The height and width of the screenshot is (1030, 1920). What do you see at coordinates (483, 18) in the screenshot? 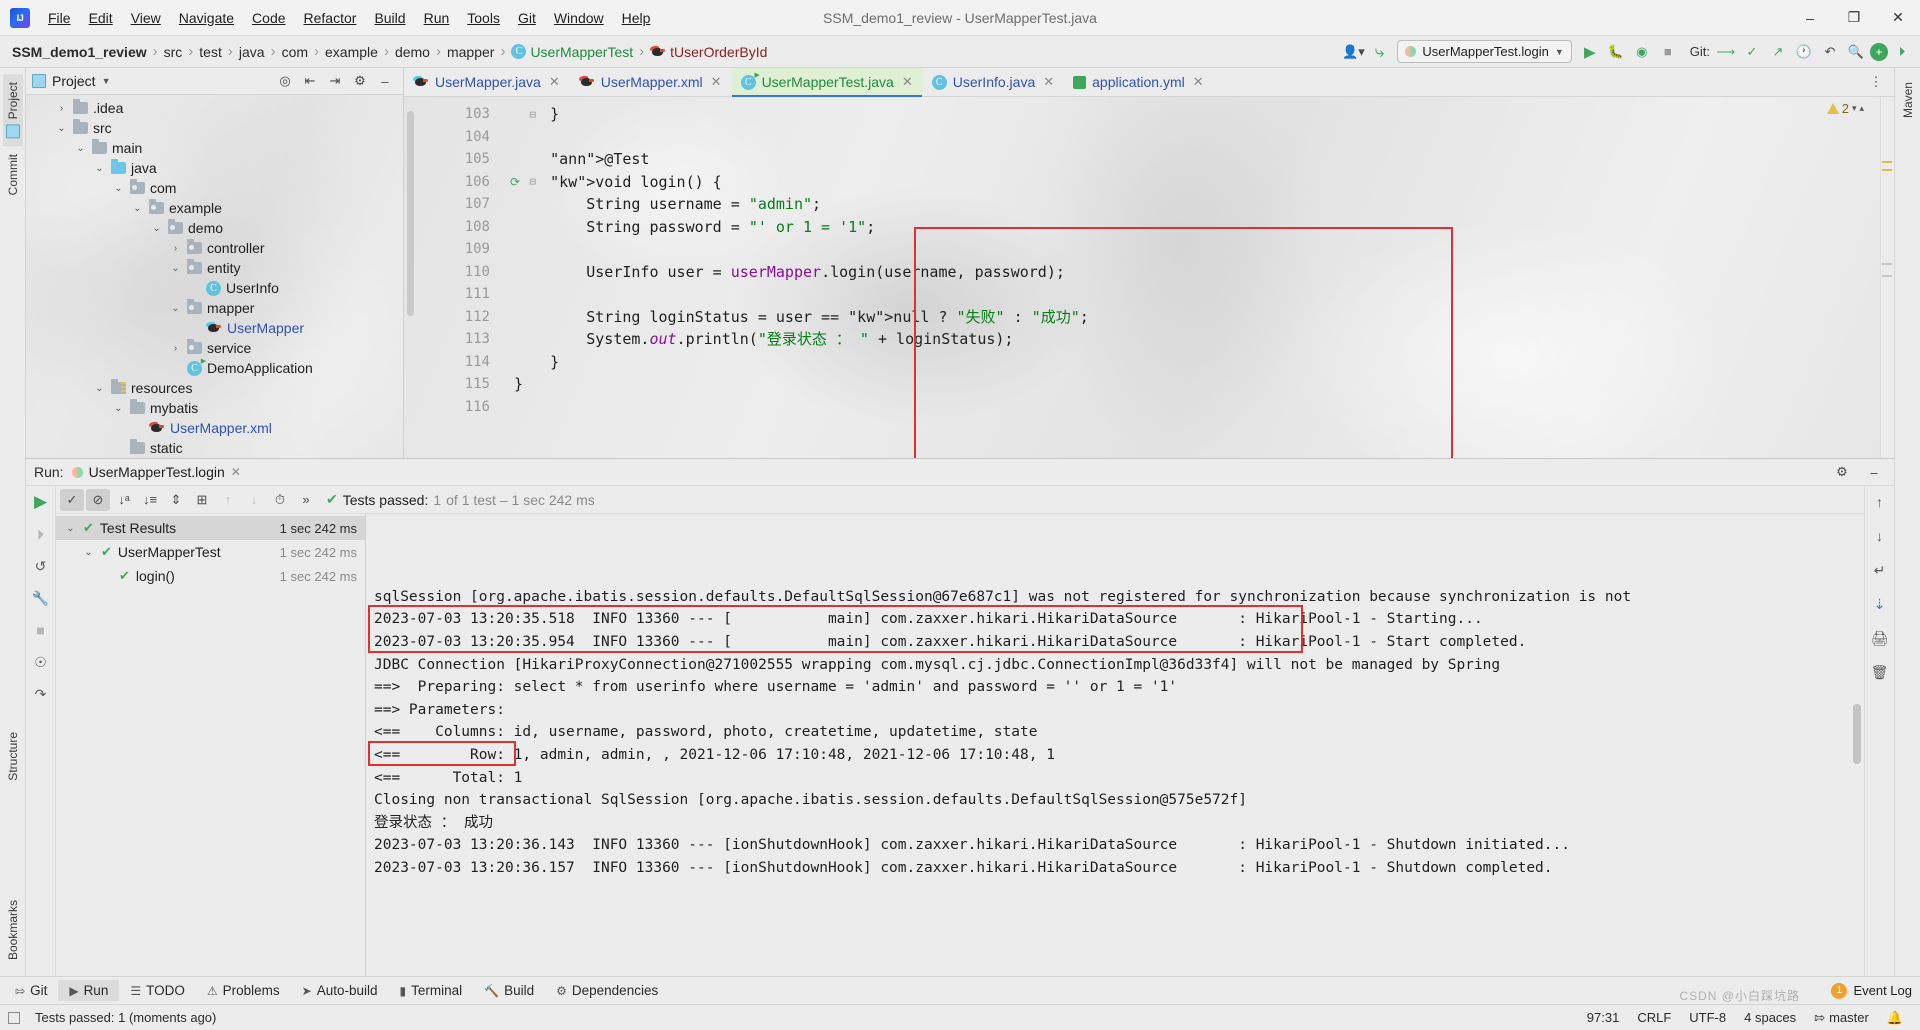
I see `menu-tools: Tools` at bounding box center [483, 18].